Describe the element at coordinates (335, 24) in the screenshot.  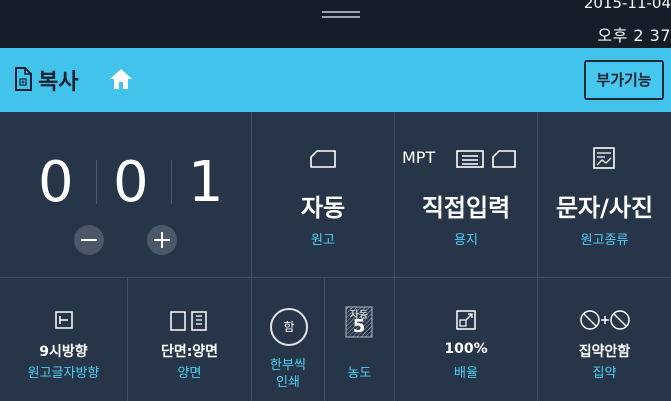
I see `status-bar: 2015-11-04 오후 2 37` at that location.